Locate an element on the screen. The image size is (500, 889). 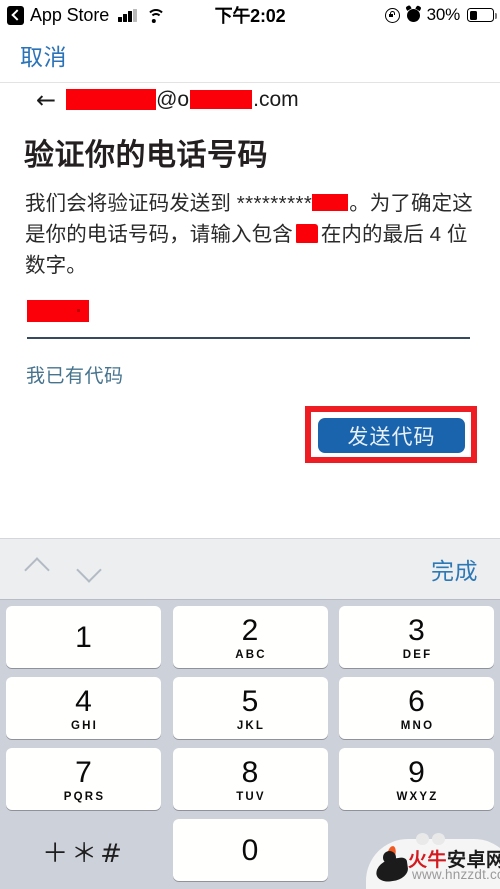
back-arrow-icon: ← is located at coordinates (46, 100).